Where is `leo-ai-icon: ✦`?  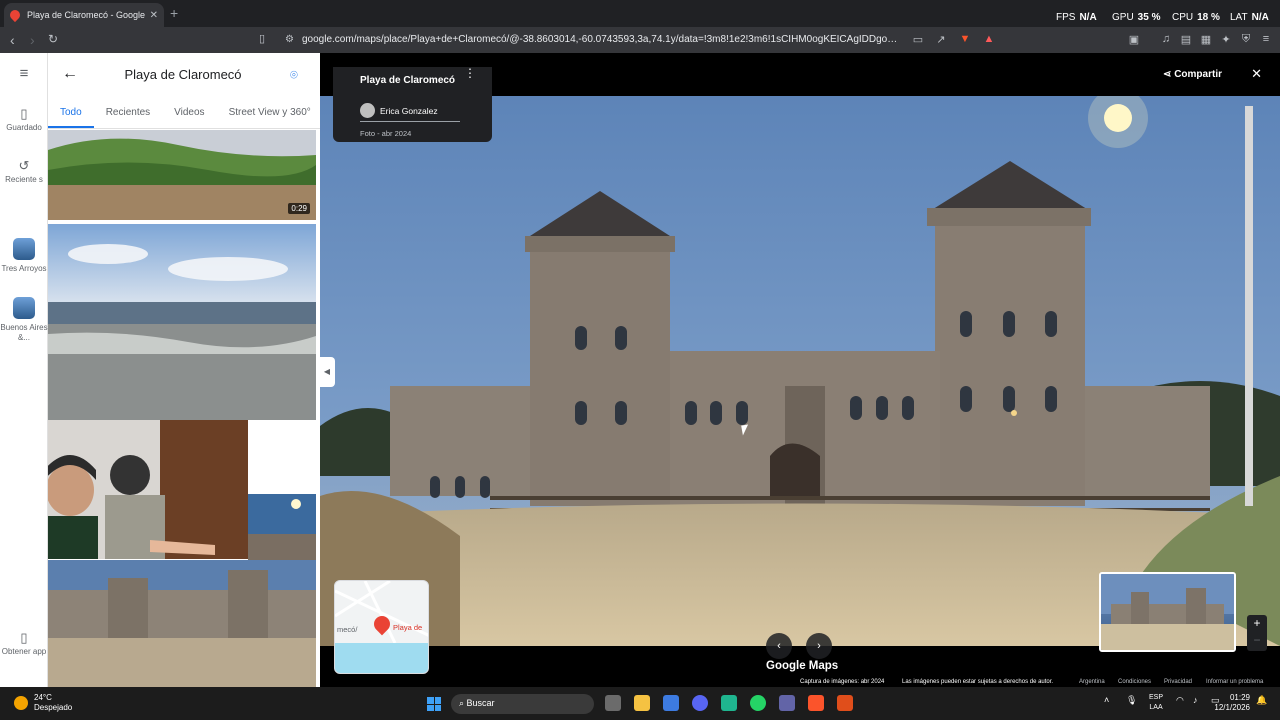 leo-ai-icon: ✦ is located at coordinates (1226, 40).